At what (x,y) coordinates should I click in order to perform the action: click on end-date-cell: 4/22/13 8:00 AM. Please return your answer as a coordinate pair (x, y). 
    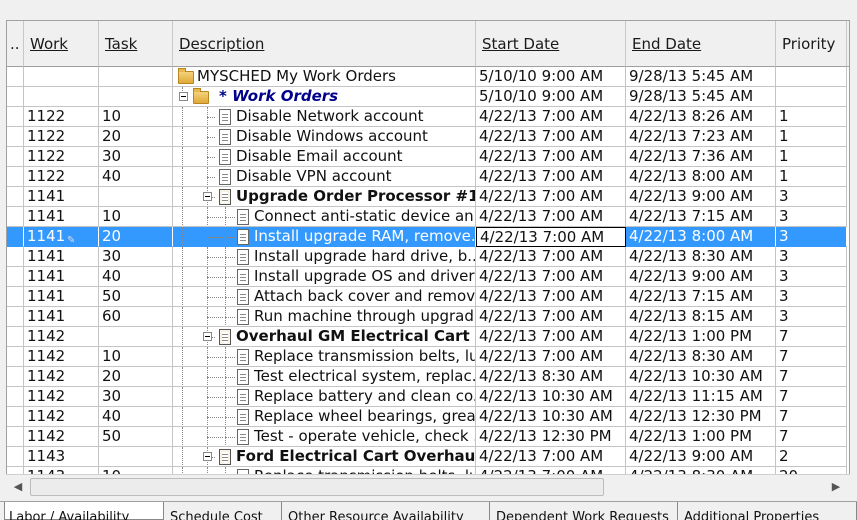
    Looking at the image, I should click on (701, 237).